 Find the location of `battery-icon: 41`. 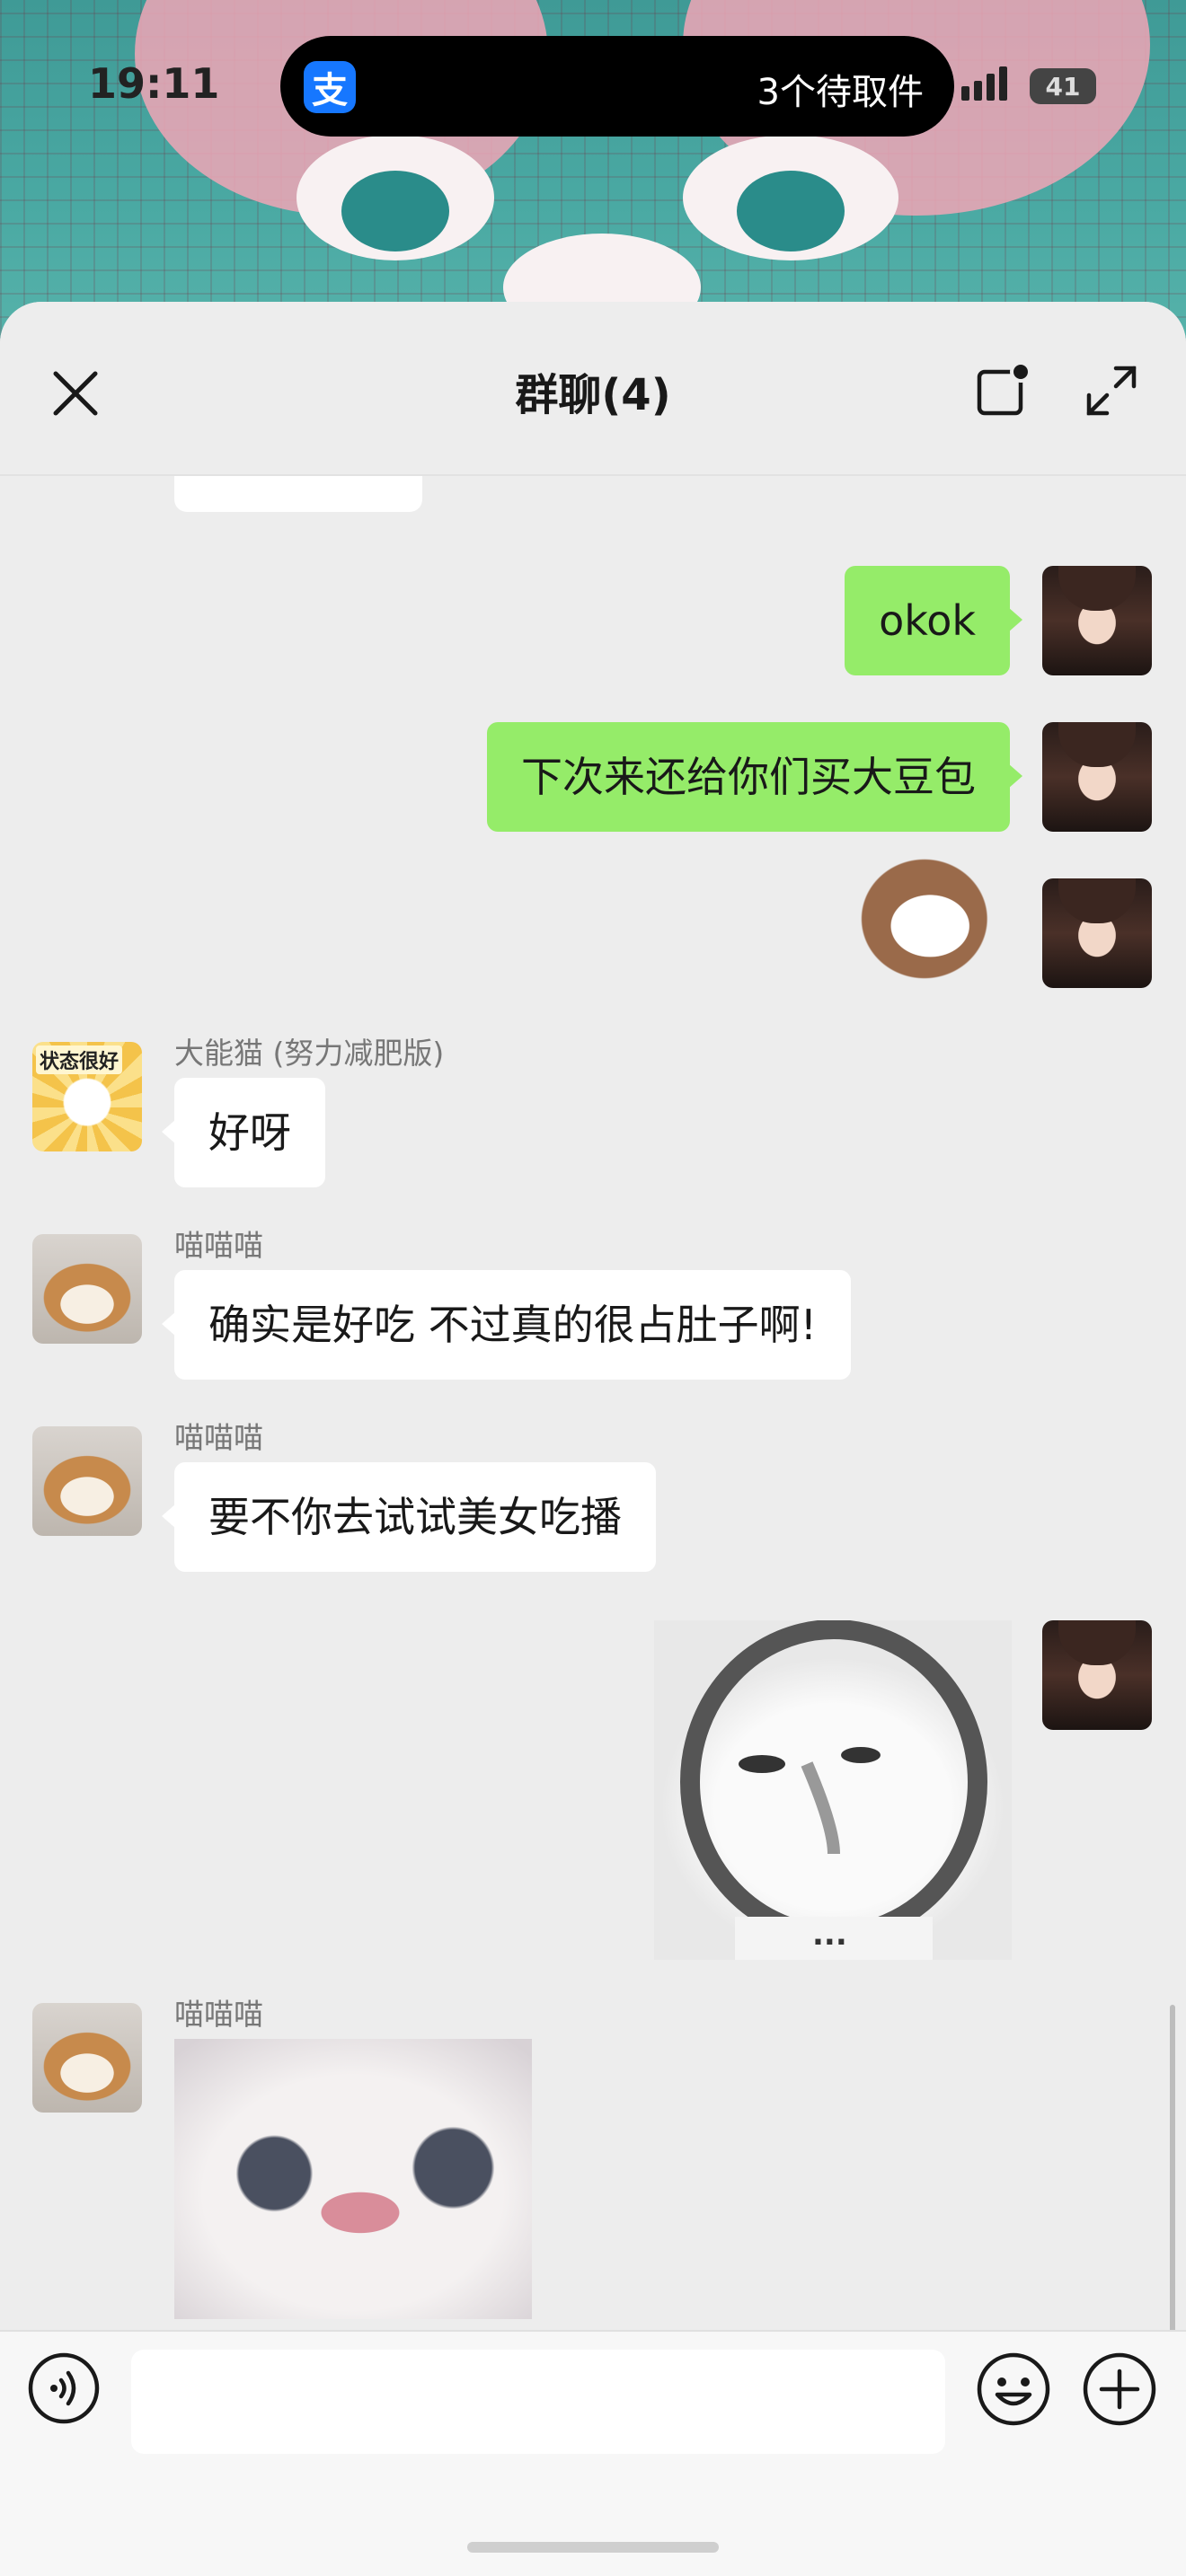

battery-icon: 41 is located at coordinates (1063, 86).